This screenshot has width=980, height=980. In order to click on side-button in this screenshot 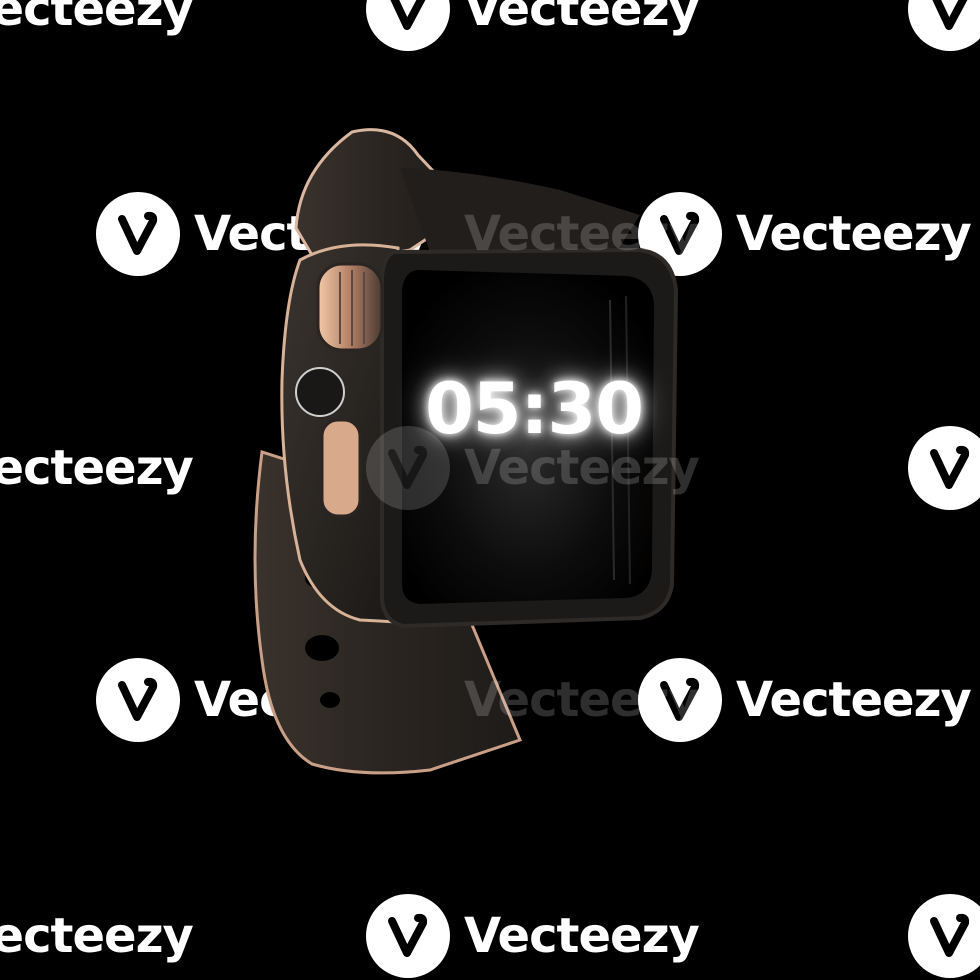, I will do `click(341, 468)`.